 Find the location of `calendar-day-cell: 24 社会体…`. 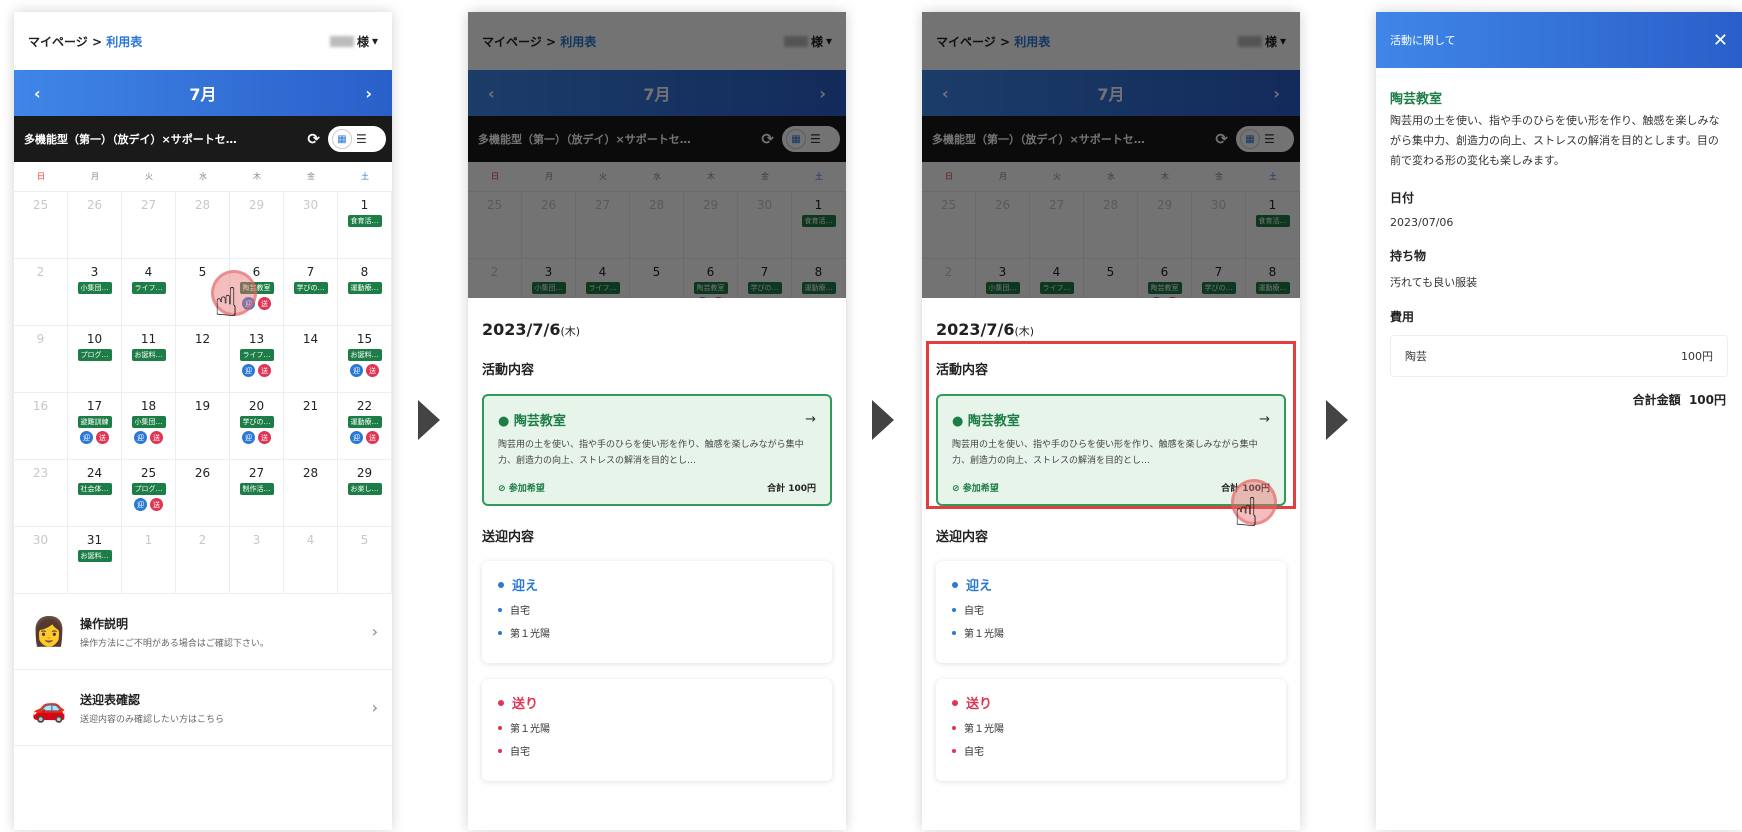

calendar-day-cell: 24 社会体… is located at coordinates (95, 493).